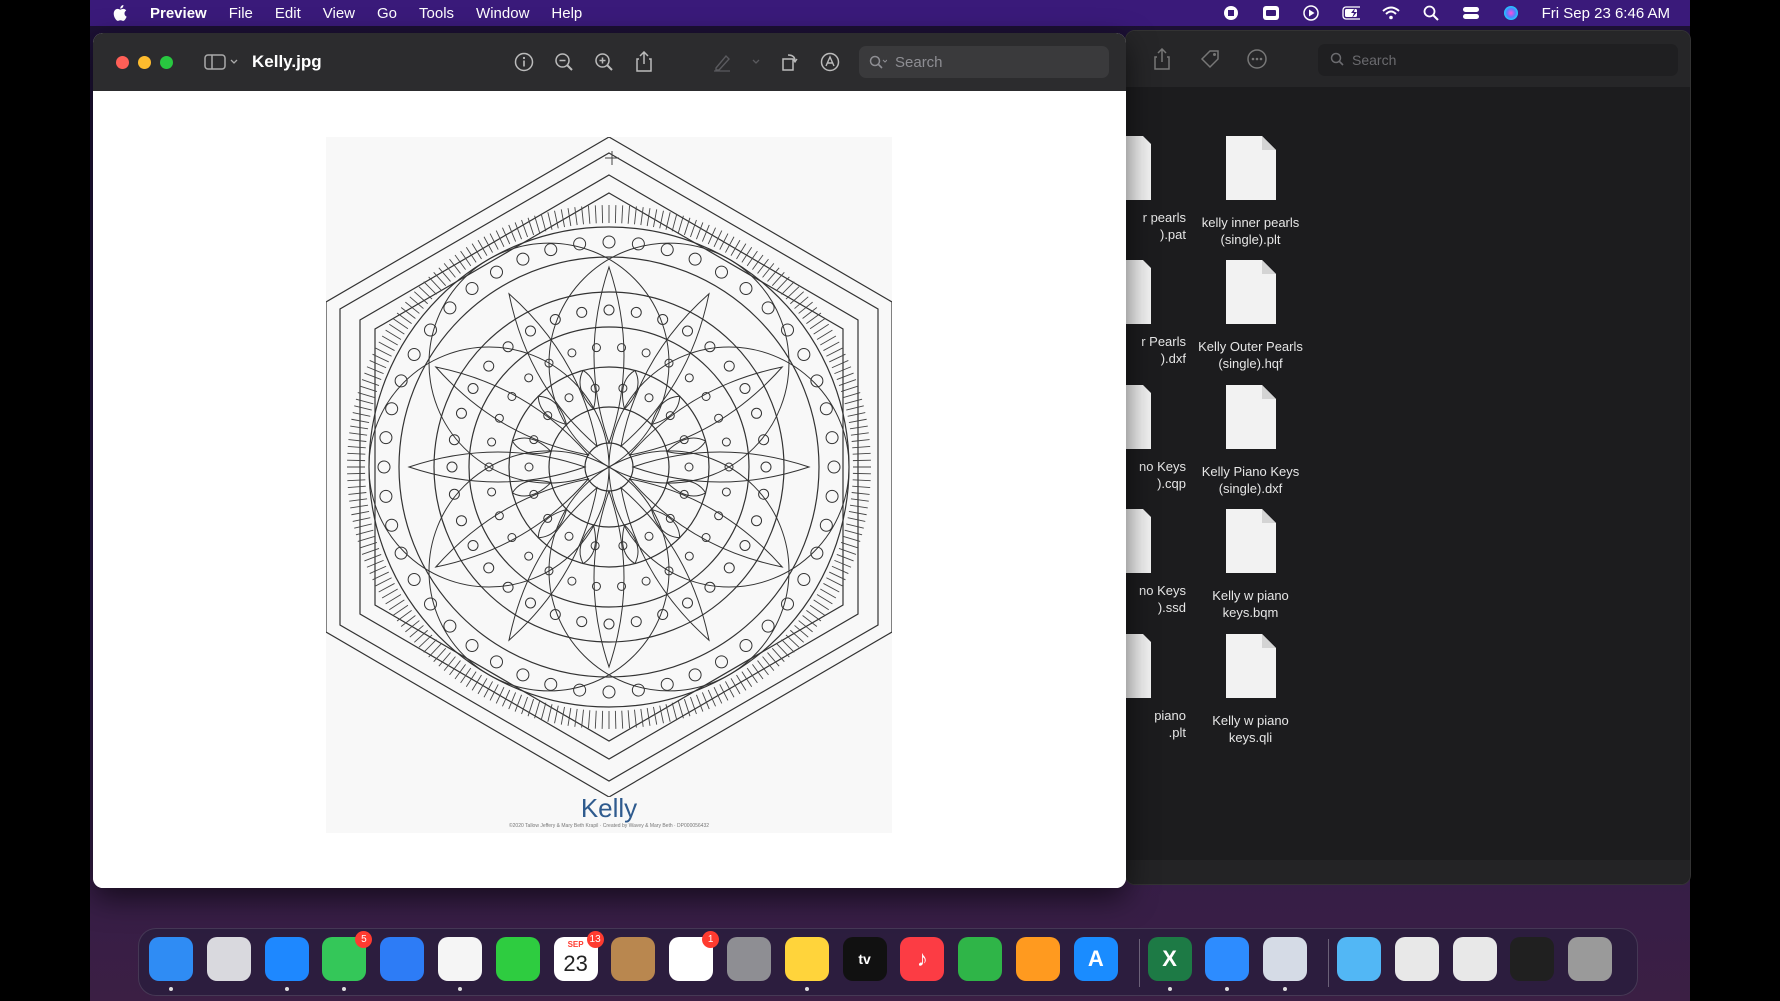  Describe the element at coordinates (722, 62) in the screenshot. I see `markup-pen-icon` at that location.